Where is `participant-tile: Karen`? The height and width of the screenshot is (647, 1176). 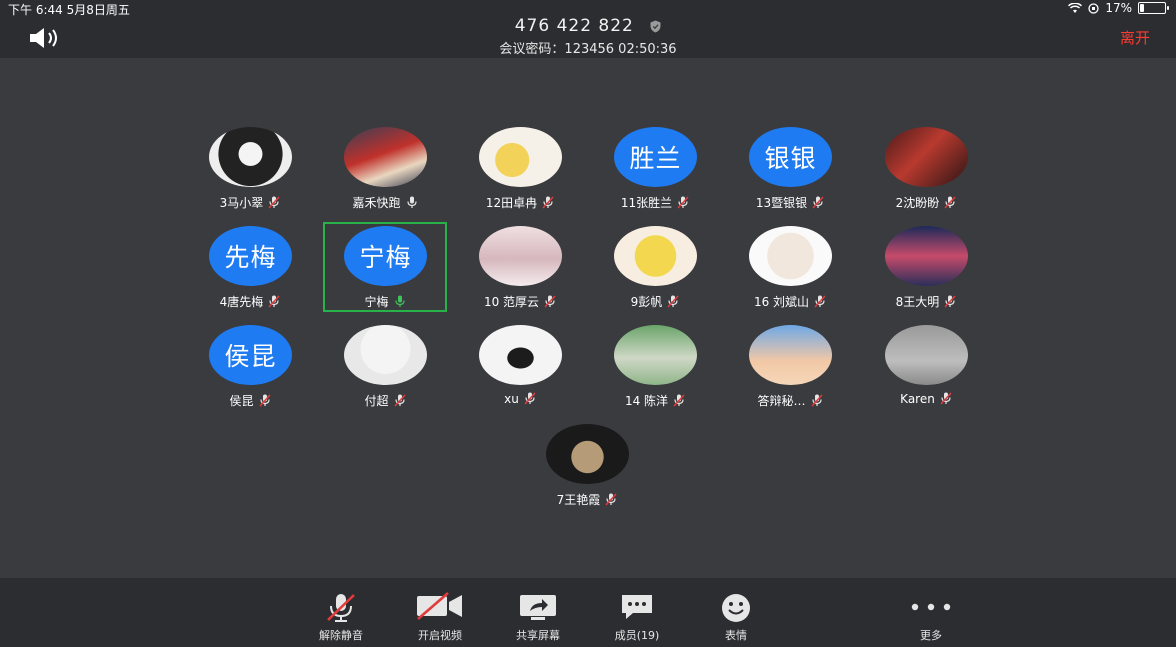
participant-tile: Karen is located at coordinates (926, 370).